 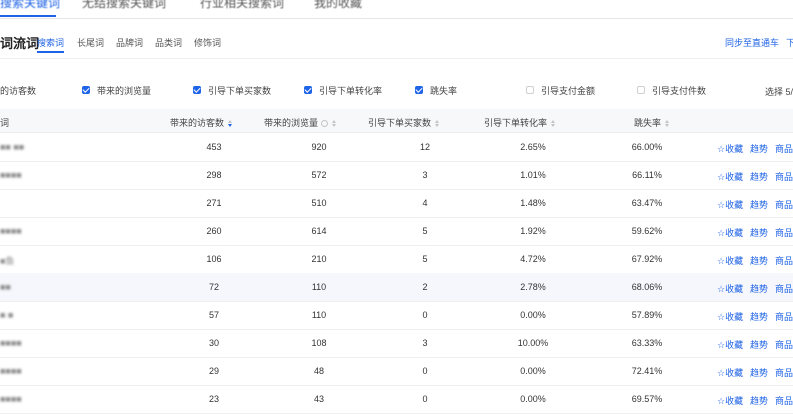 I want to click on subtab-search-words: 搜索词, so click(x=50, y=42).